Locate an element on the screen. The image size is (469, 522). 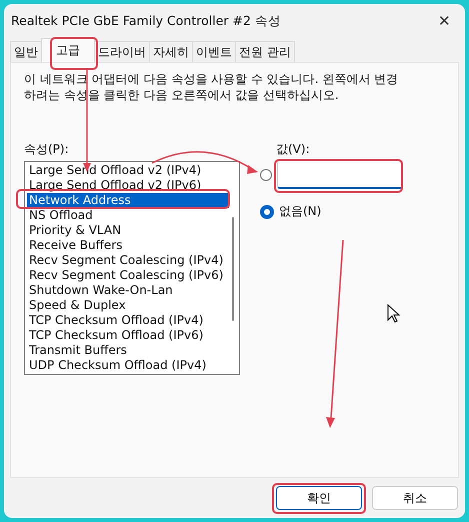
cursor-icon is located at coordinates (394, 313).